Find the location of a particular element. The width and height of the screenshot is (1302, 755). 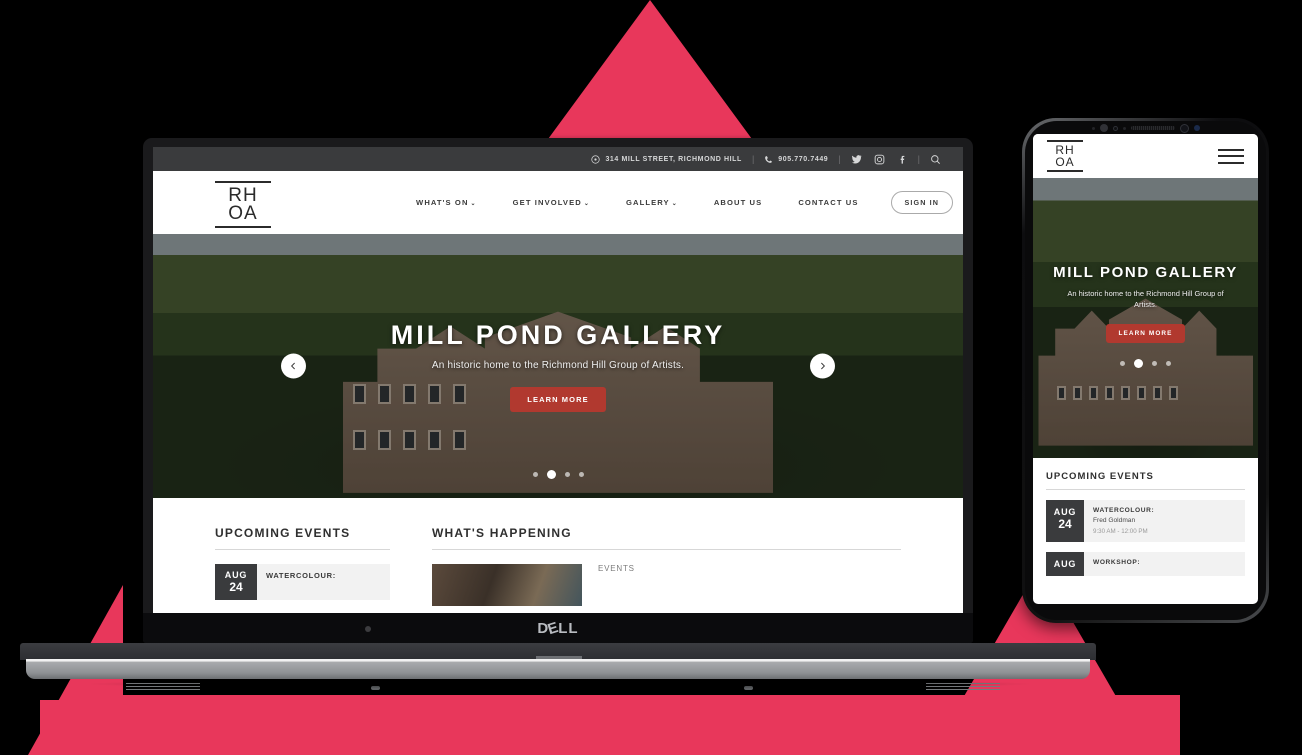

news-thumbnail is located at coordinates (507, 585).